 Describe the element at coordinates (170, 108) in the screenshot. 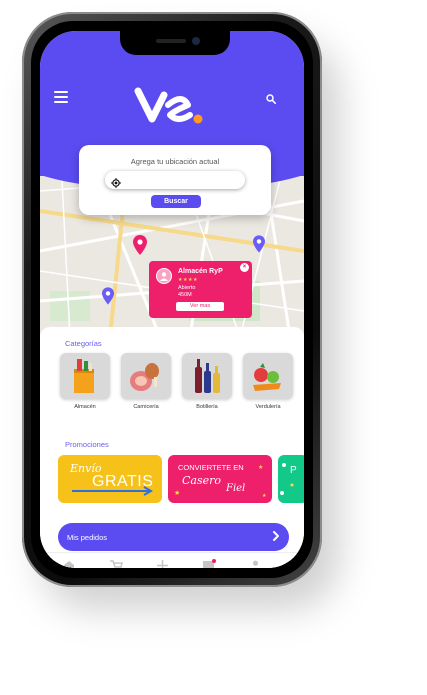

I see `app-logo` at that location.